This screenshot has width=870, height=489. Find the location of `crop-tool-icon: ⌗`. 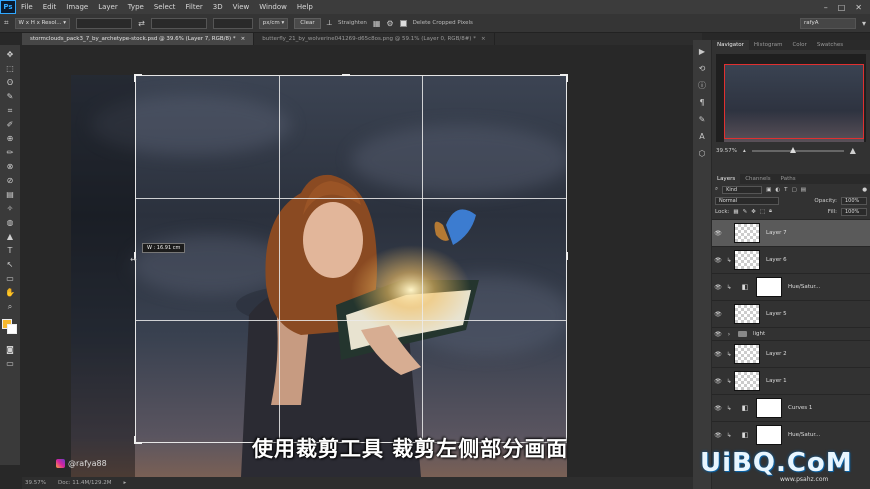

crop-tool-icon: ⌗ is located at coordinates (10, 110).